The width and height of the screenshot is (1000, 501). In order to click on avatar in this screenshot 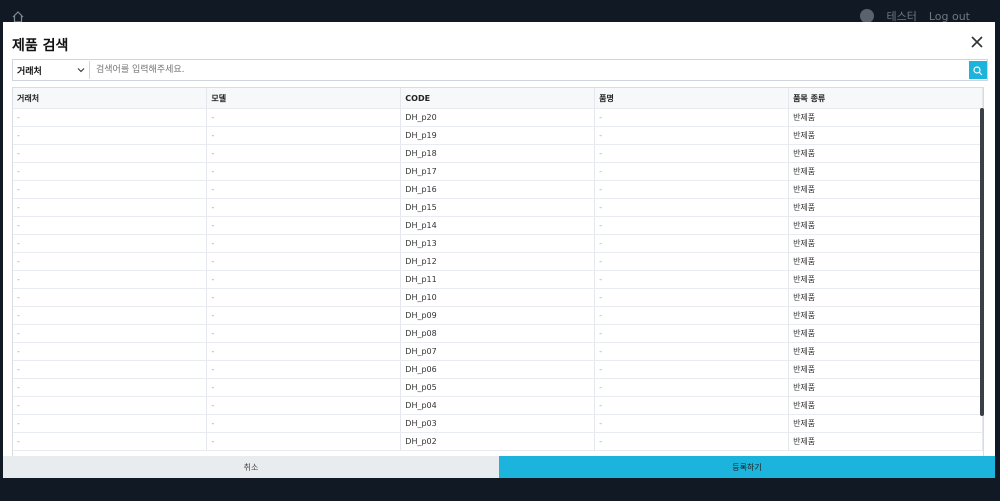, I will do `click(867, 16)`.